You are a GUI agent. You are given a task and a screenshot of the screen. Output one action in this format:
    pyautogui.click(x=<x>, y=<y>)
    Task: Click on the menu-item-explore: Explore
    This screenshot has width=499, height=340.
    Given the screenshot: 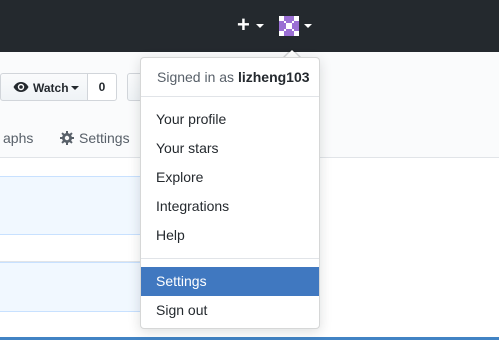 What is the action you would take?
    pyautogui.click(x=230, y=177)
    